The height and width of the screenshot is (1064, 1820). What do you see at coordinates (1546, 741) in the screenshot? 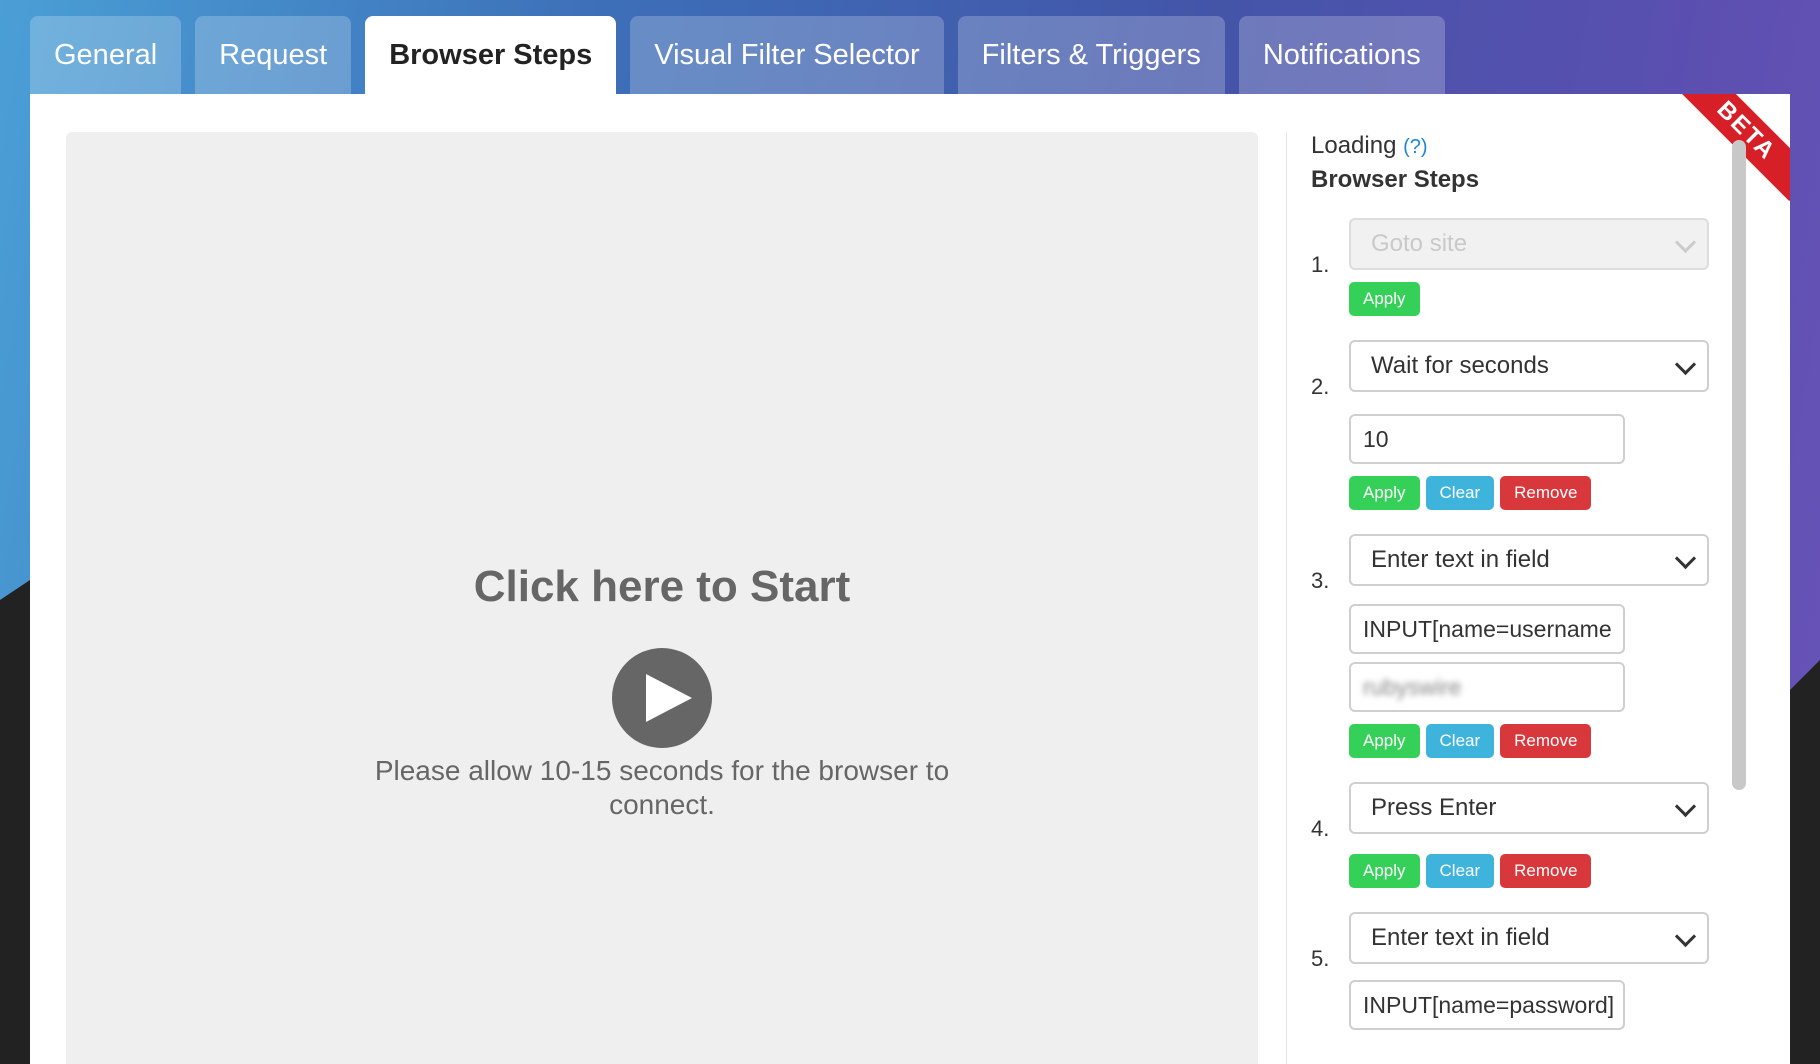
I see `step-3-remove-button: Remove` at bounding box center [1546, 741].